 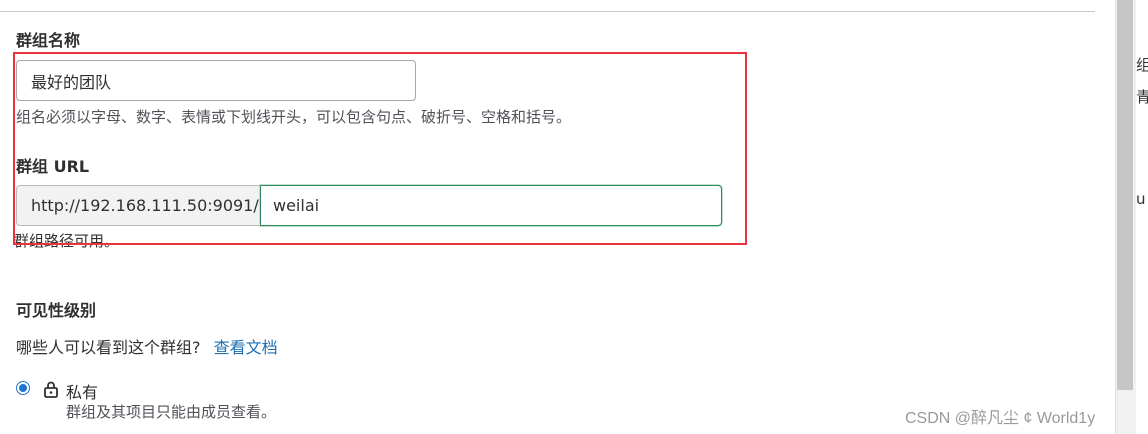 I want to click on side-fragment-1: 组, so click(x=1142, y=65).